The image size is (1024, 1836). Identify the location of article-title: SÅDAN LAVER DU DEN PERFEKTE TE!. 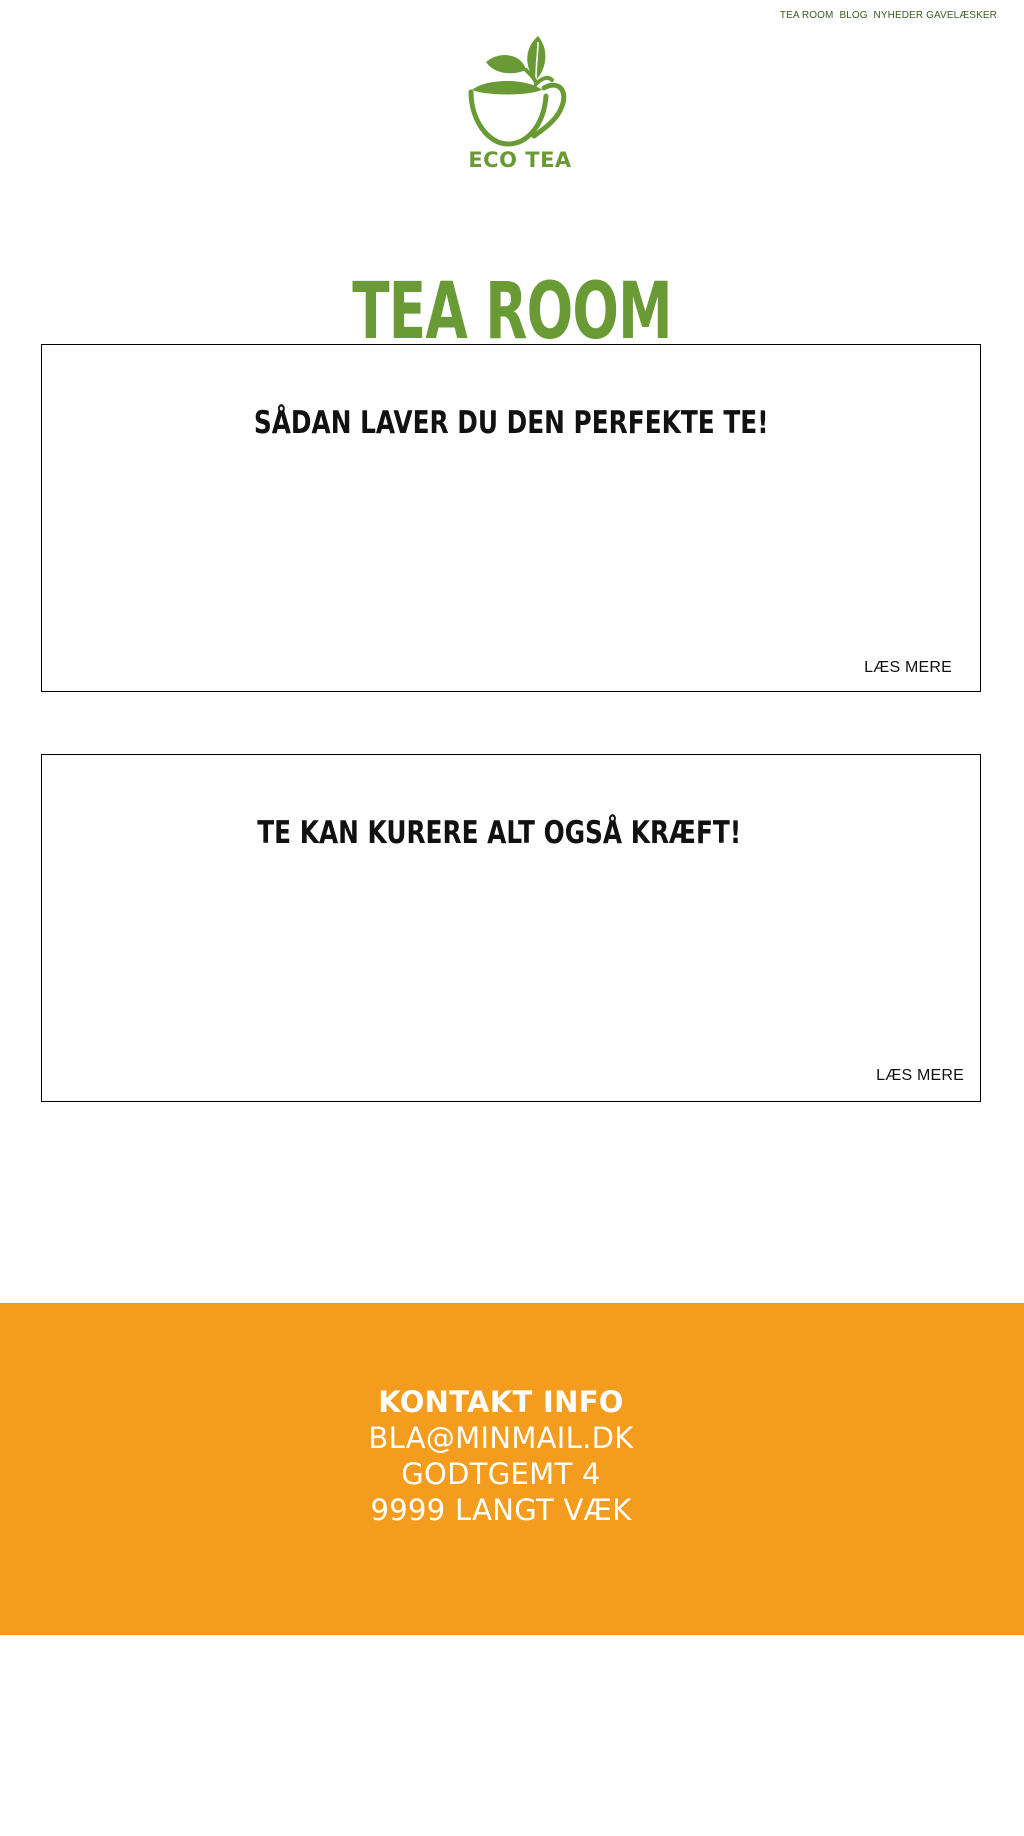
(511, 422).